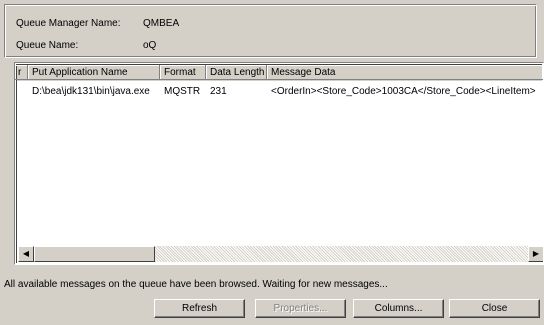 Image resolution: width=544 pixels, height=325 pixels. What do you see at coordinates (94, 254) in the screenshot?
I see `scroll-thumb` at bounding box center [94, 254].